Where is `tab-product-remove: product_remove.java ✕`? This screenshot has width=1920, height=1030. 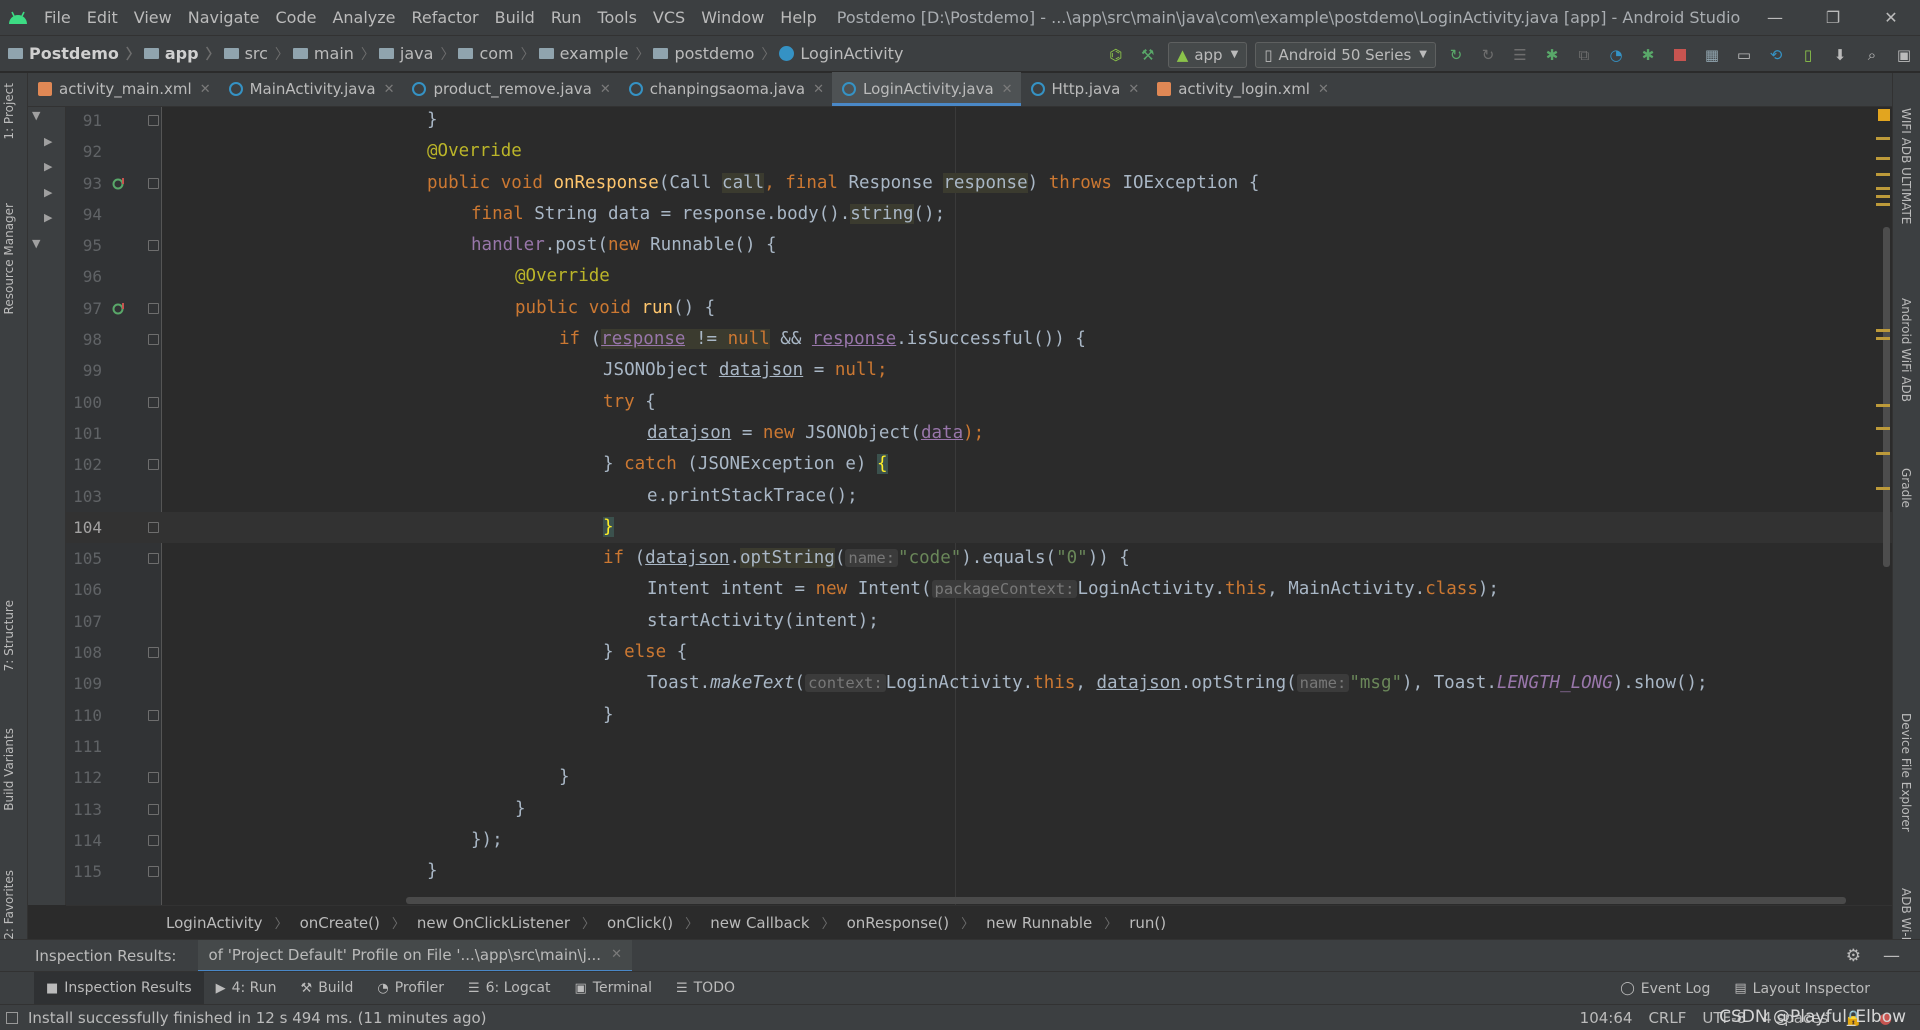 tab-product-remove: product_remove.java ✕ is located at coordinates (510, 89).